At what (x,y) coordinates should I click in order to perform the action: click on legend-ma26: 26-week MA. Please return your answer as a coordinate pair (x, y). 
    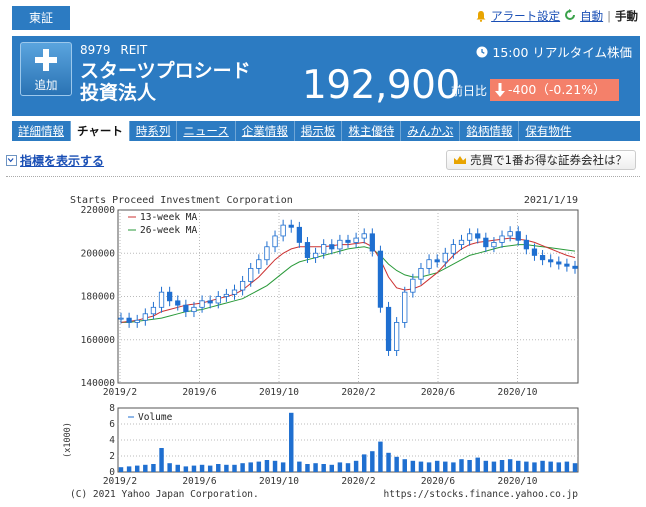
    Looking at the image, I should click on (168, 230).